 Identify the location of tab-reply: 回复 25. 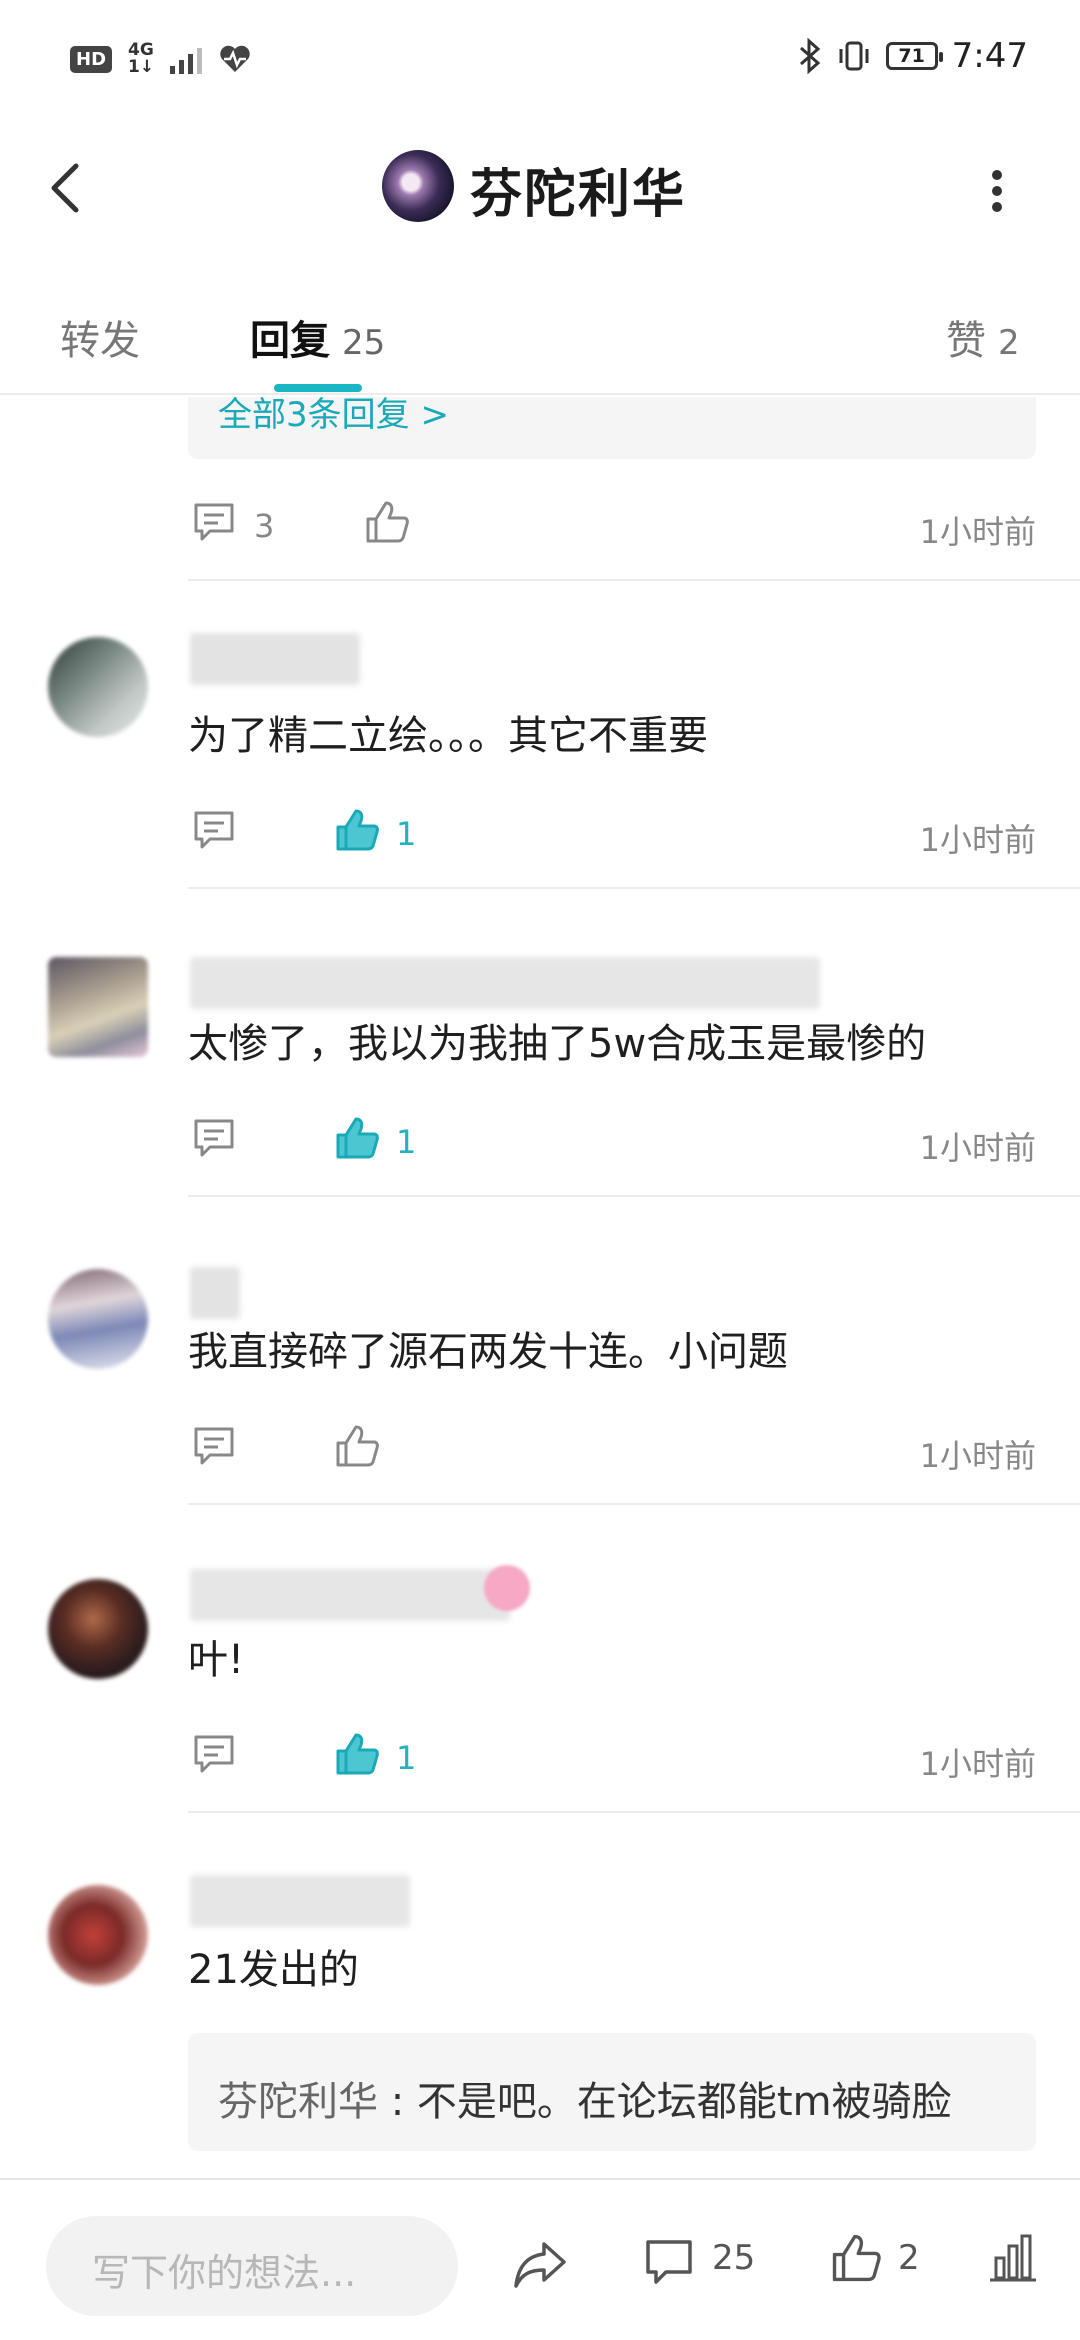
(317, 337).